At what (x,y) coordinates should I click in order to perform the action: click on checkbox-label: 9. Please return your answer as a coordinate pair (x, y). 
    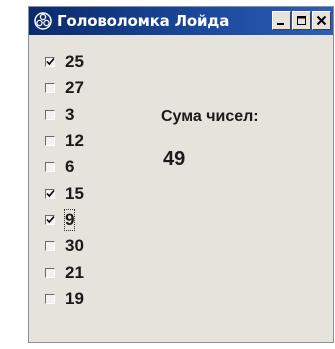
    Looking at the image, I should click on (69, 219).